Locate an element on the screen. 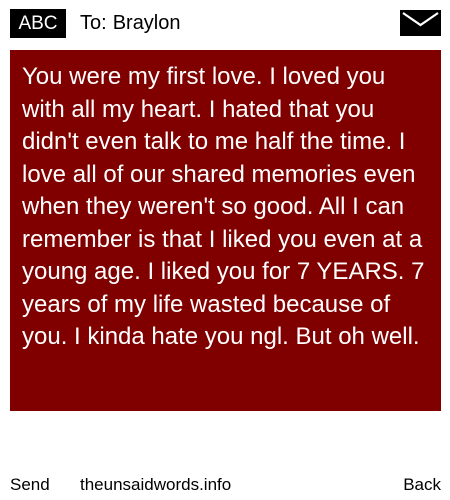 Image resolution: width=450 pixels, height=500 pixels. message-header: ABC To: Braylon is located at coordinates (225, 24).